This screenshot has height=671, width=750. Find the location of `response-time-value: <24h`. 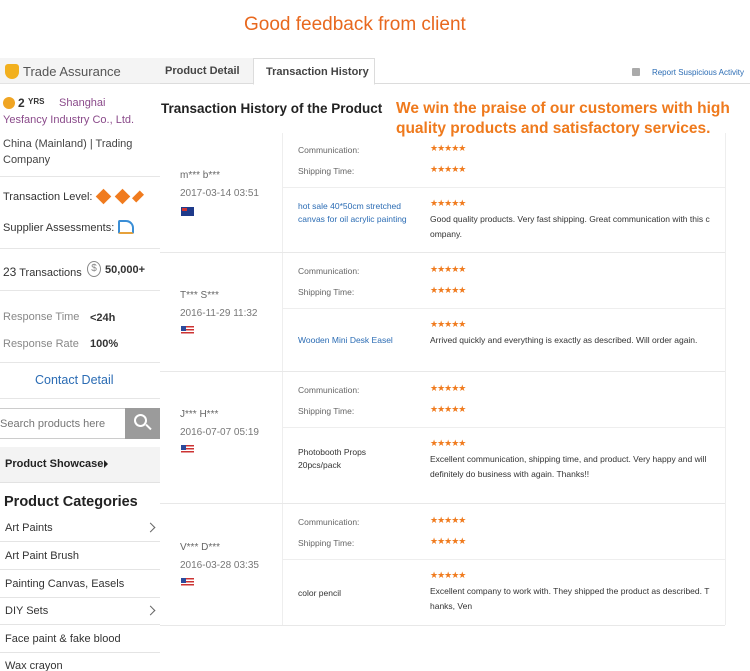

response-time-value: <24h is located at coordinates (103, 318).